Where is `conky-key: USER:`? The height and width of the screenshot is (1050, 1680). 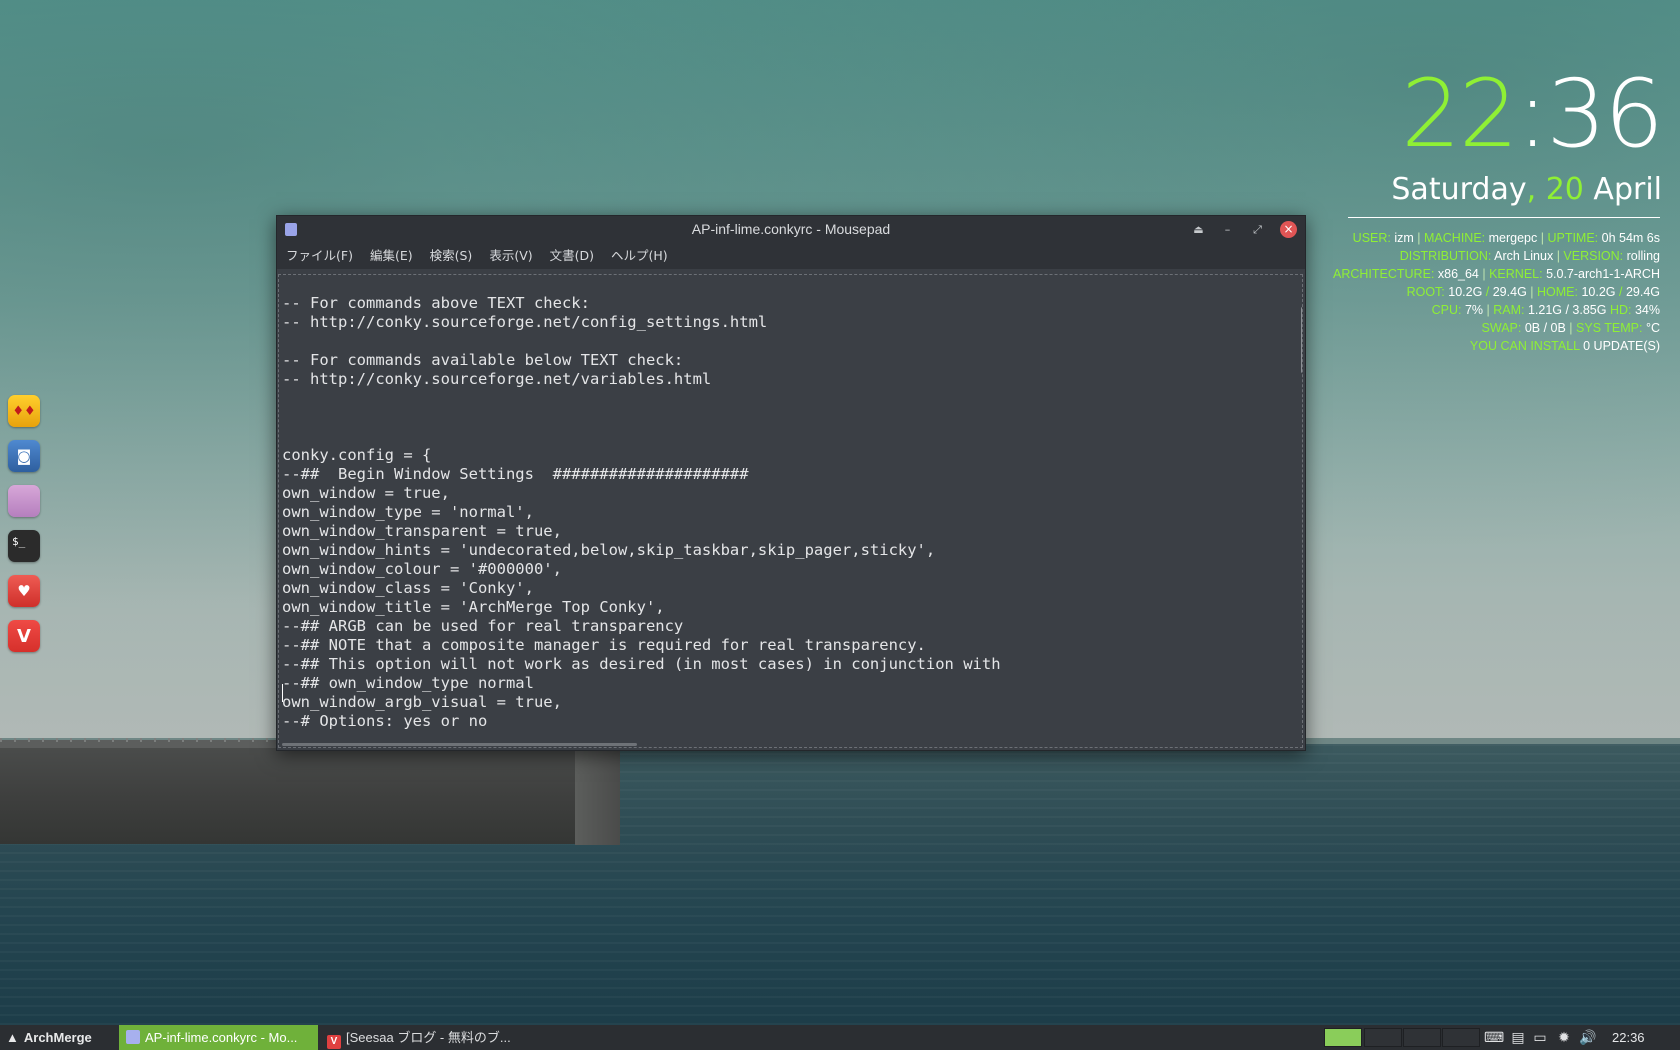
conky-key: USER: is located at coordinates (1373, 238).